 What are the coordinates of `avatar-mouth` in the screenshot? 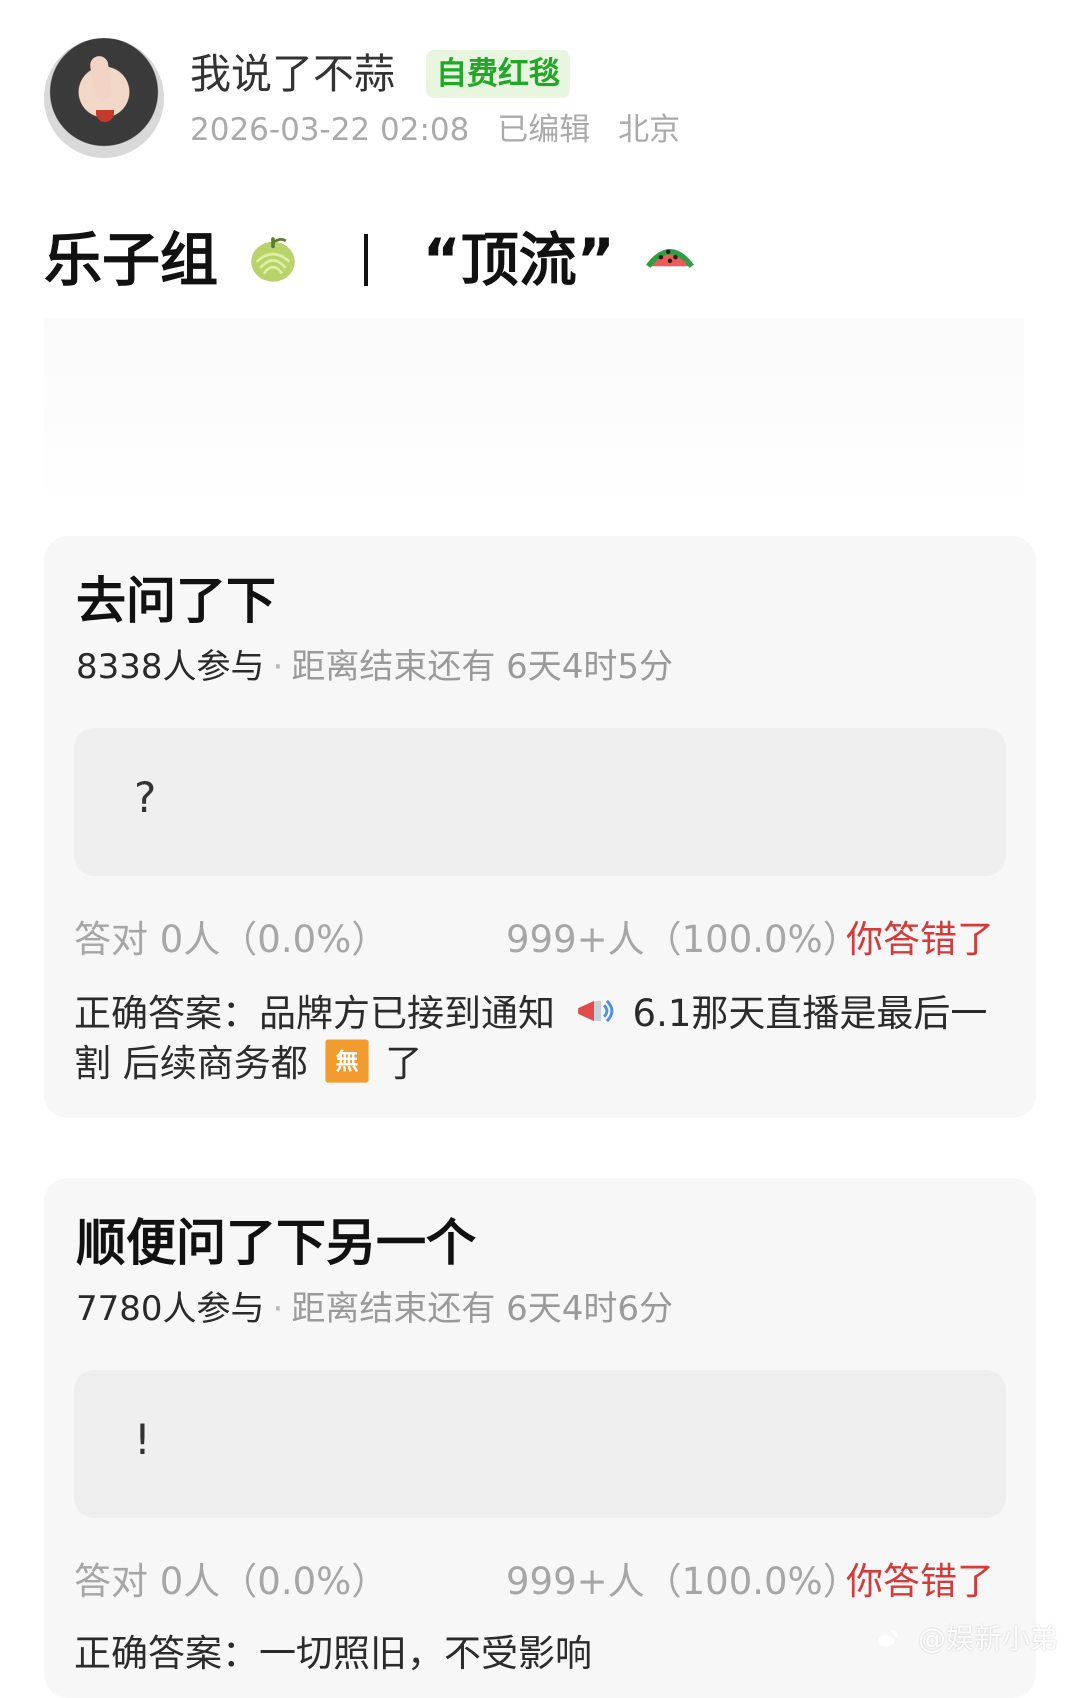 It's located at (105, 116).